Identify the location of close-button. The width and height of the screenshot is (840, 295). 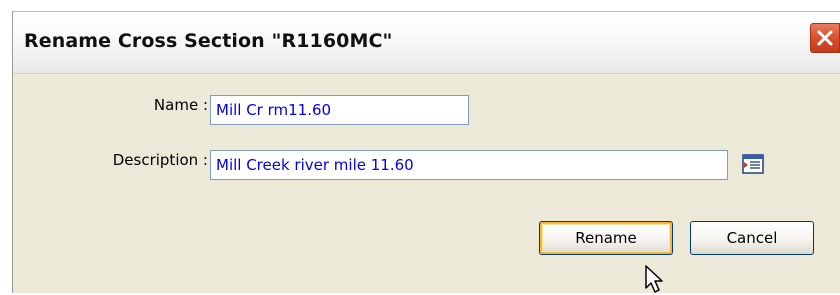
(824, 38).